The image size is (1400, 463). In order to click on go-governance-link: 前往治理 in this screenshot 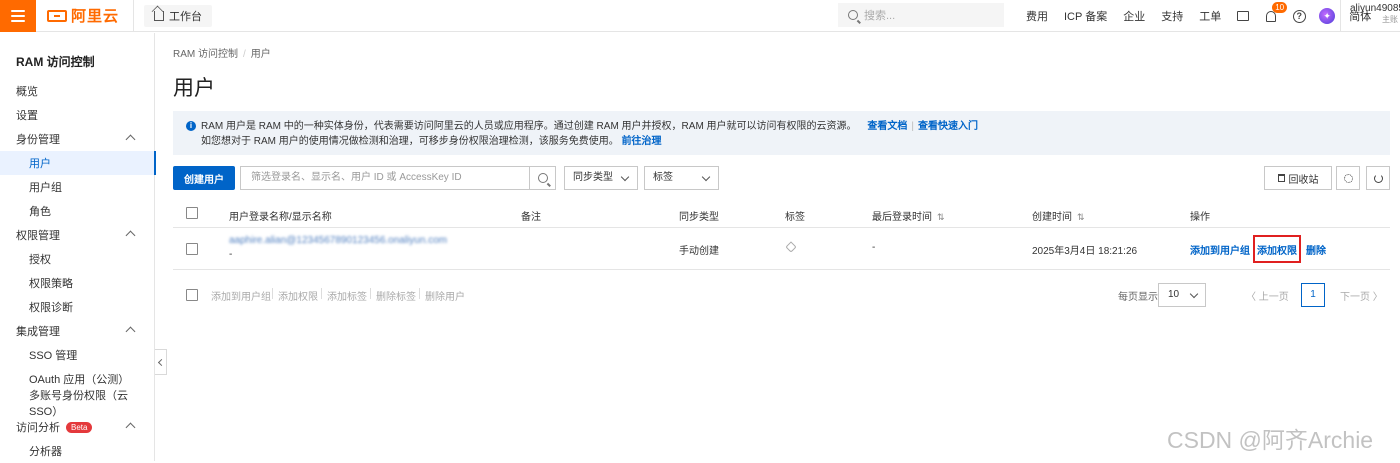, I will do `click(642, 141)`.